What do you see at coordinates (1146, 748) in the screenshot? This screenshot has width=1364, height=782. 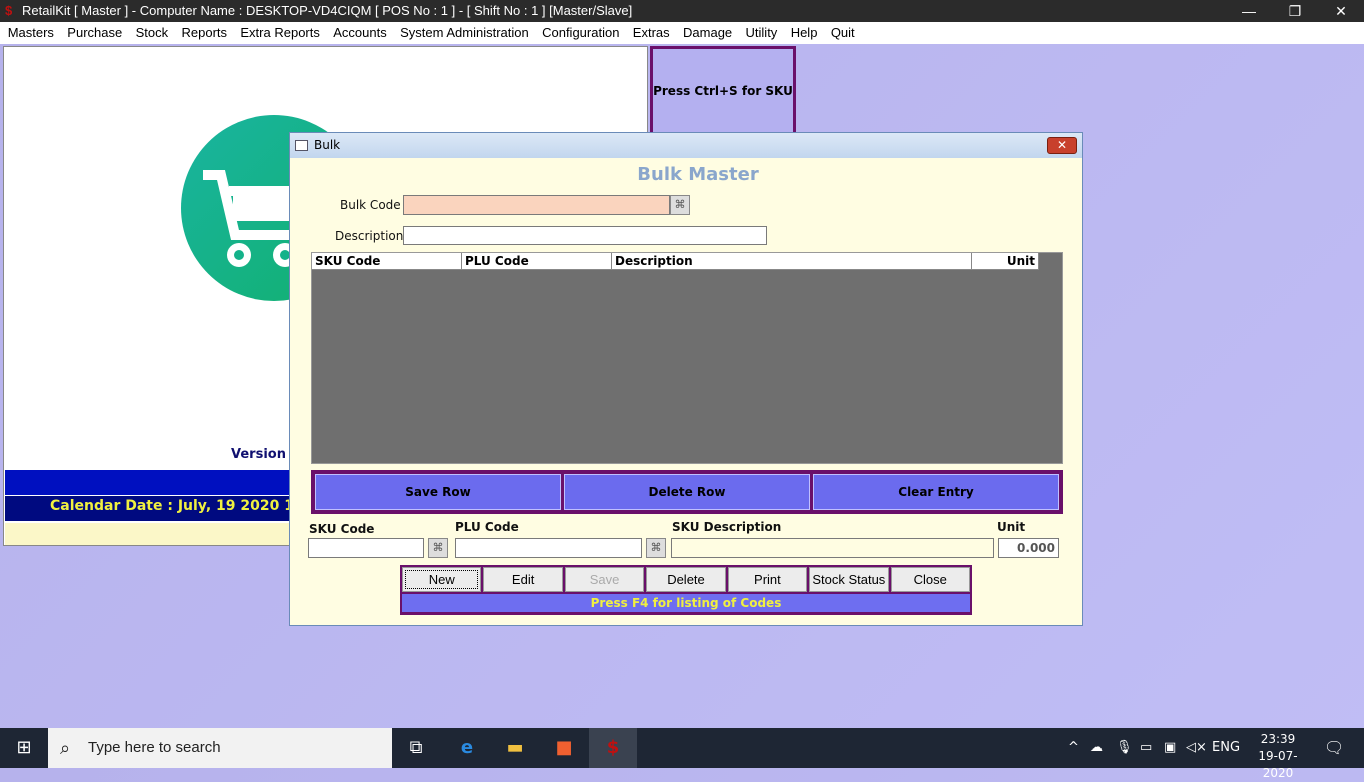 I see `battery-icon: ▭` at bounding box center [1146, 748].